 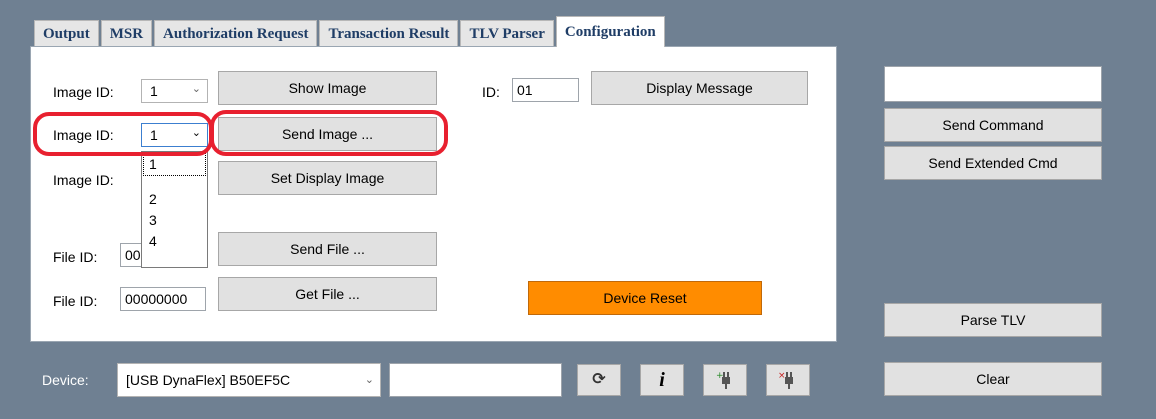 I want to click on command-input, so click(x=993, y=84).